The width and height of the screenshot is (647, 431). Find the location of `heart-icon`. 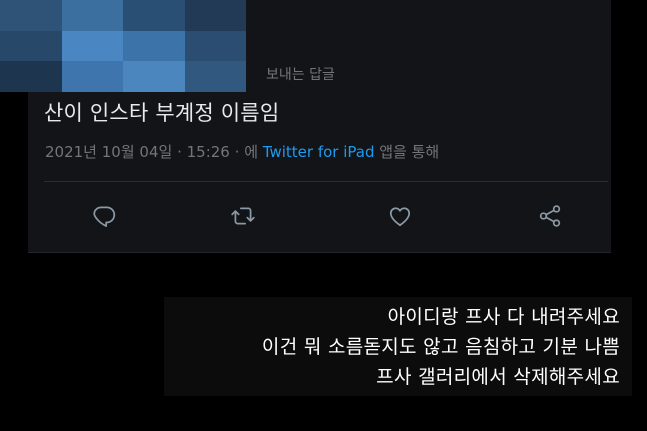

heart-icon is located at coordinates (400, 217).